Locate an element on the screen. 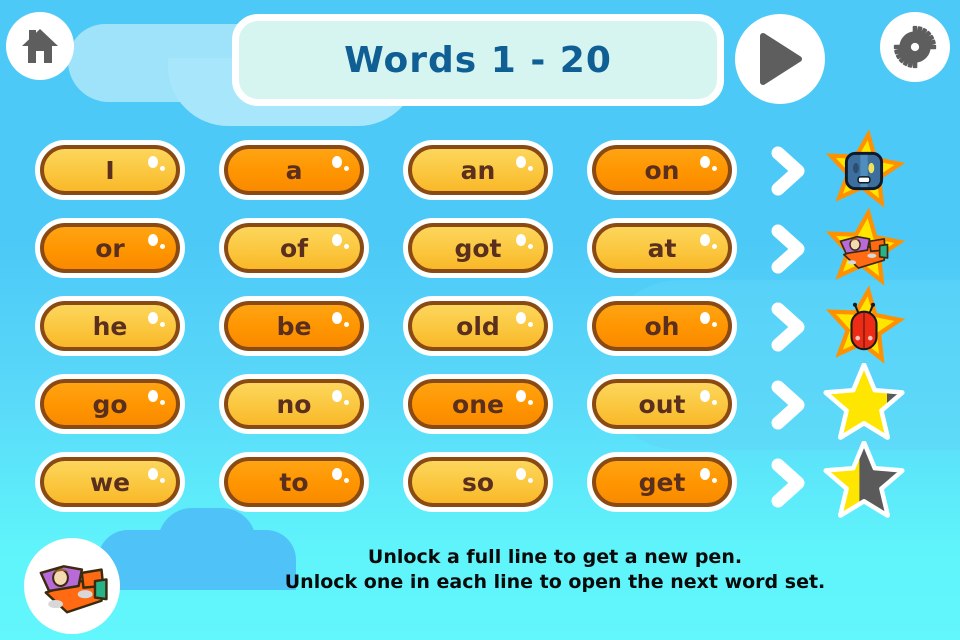 The width and height of the screenshot is (960, 640). airplane-icon is located at coordinates (864, 252).